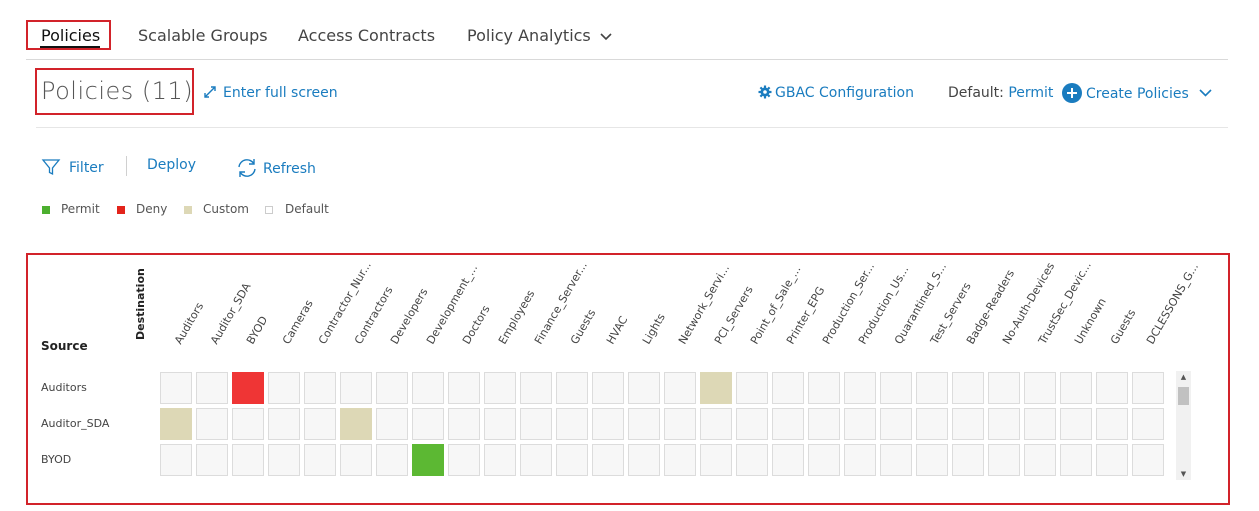  I want to click on filter-button: Filter, so click(72, 167).